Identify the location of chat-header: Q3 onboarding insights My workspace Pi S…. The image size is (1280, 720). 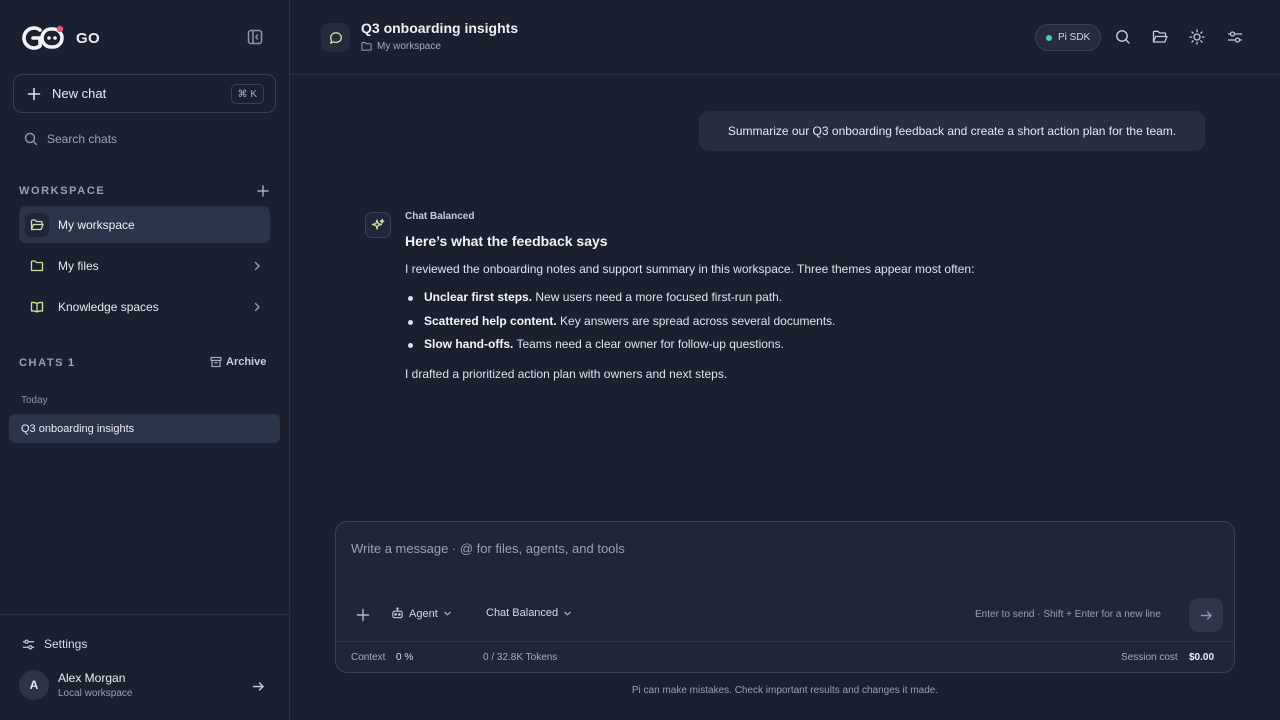
(785, 37).